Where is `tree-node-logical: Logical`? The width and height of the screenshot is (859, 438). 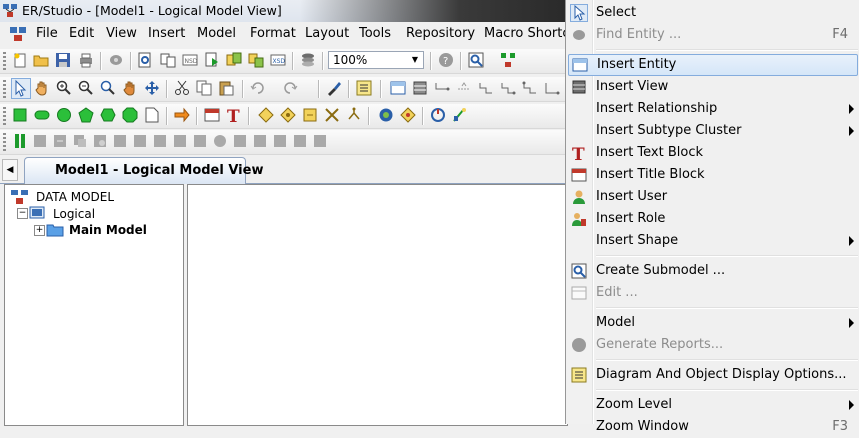
tree-node-logical: Logical is located at coordinates (74, 214).